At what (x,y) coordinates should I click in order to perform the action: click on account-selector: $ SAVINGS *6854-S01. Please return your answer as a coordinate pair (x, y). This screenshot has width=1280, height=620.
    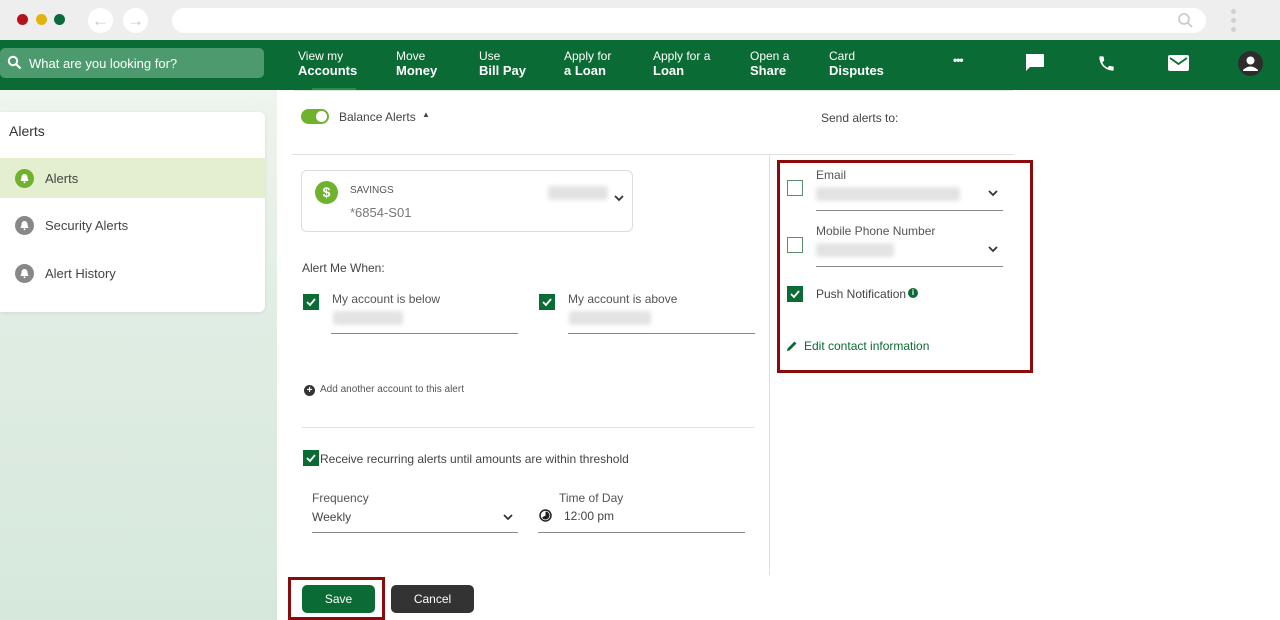
    Looking at the image, I should click on (467, 201).